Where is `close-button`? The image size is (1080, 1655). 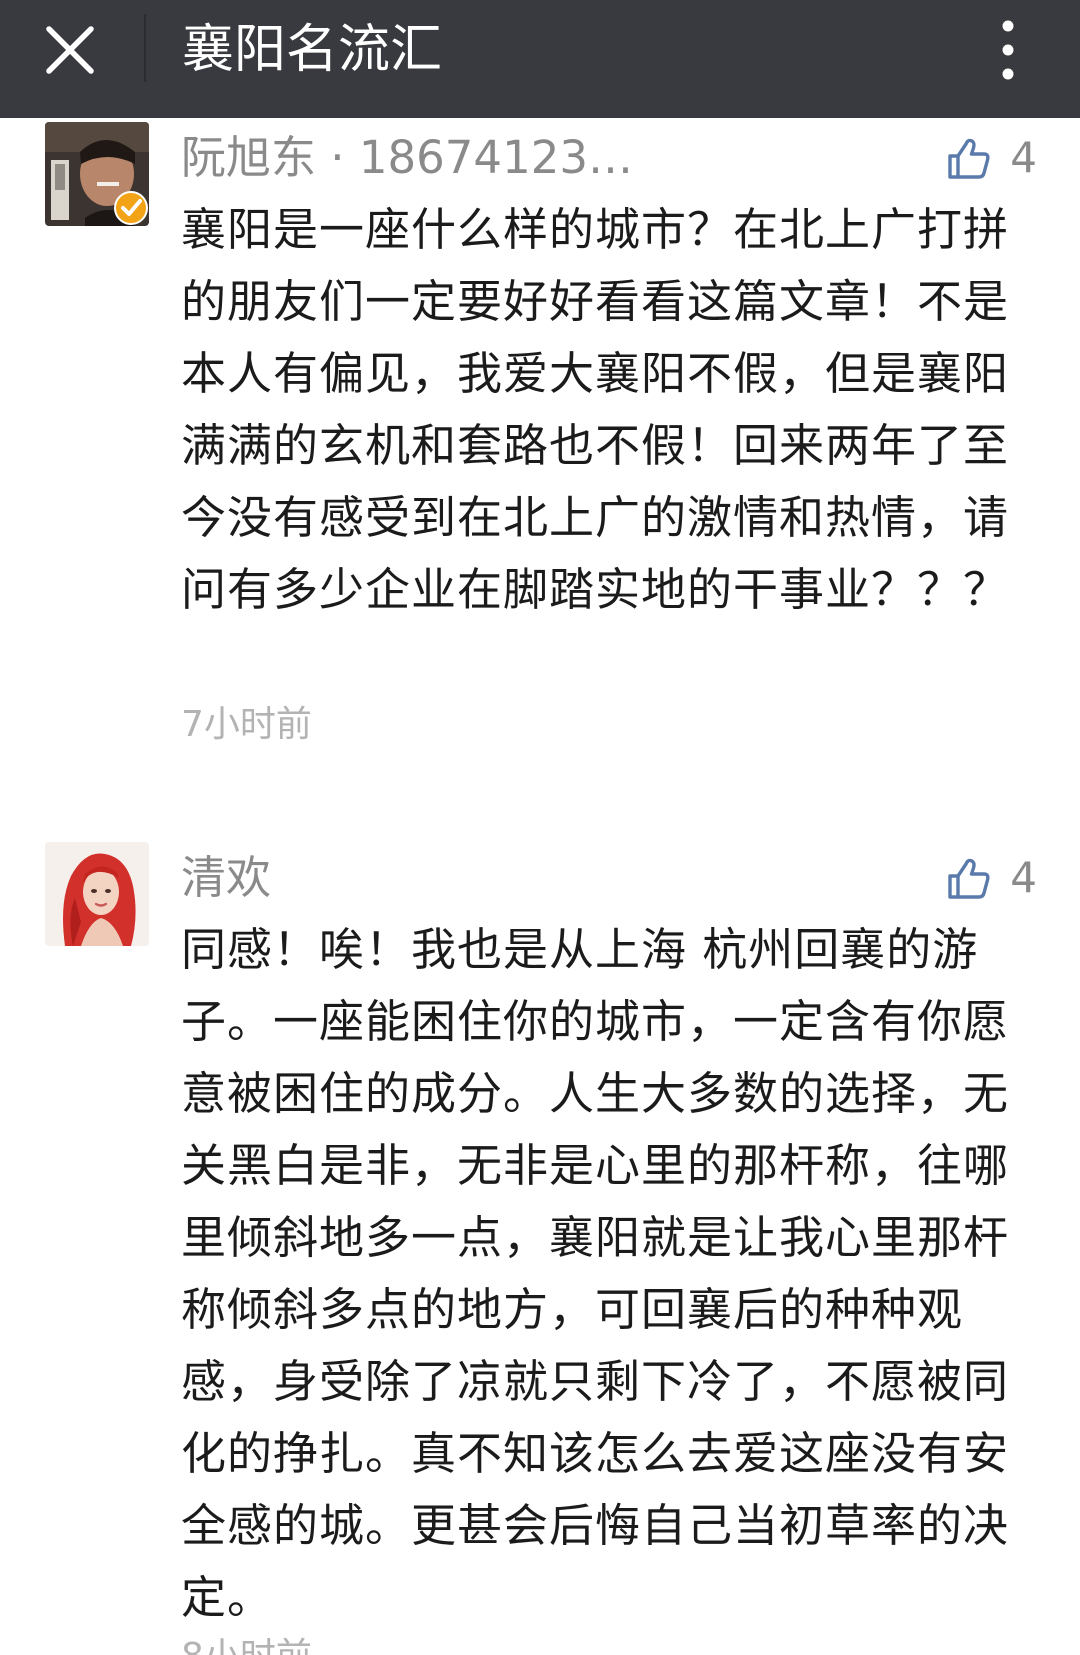
close-button is located at coordinates (72, 50).